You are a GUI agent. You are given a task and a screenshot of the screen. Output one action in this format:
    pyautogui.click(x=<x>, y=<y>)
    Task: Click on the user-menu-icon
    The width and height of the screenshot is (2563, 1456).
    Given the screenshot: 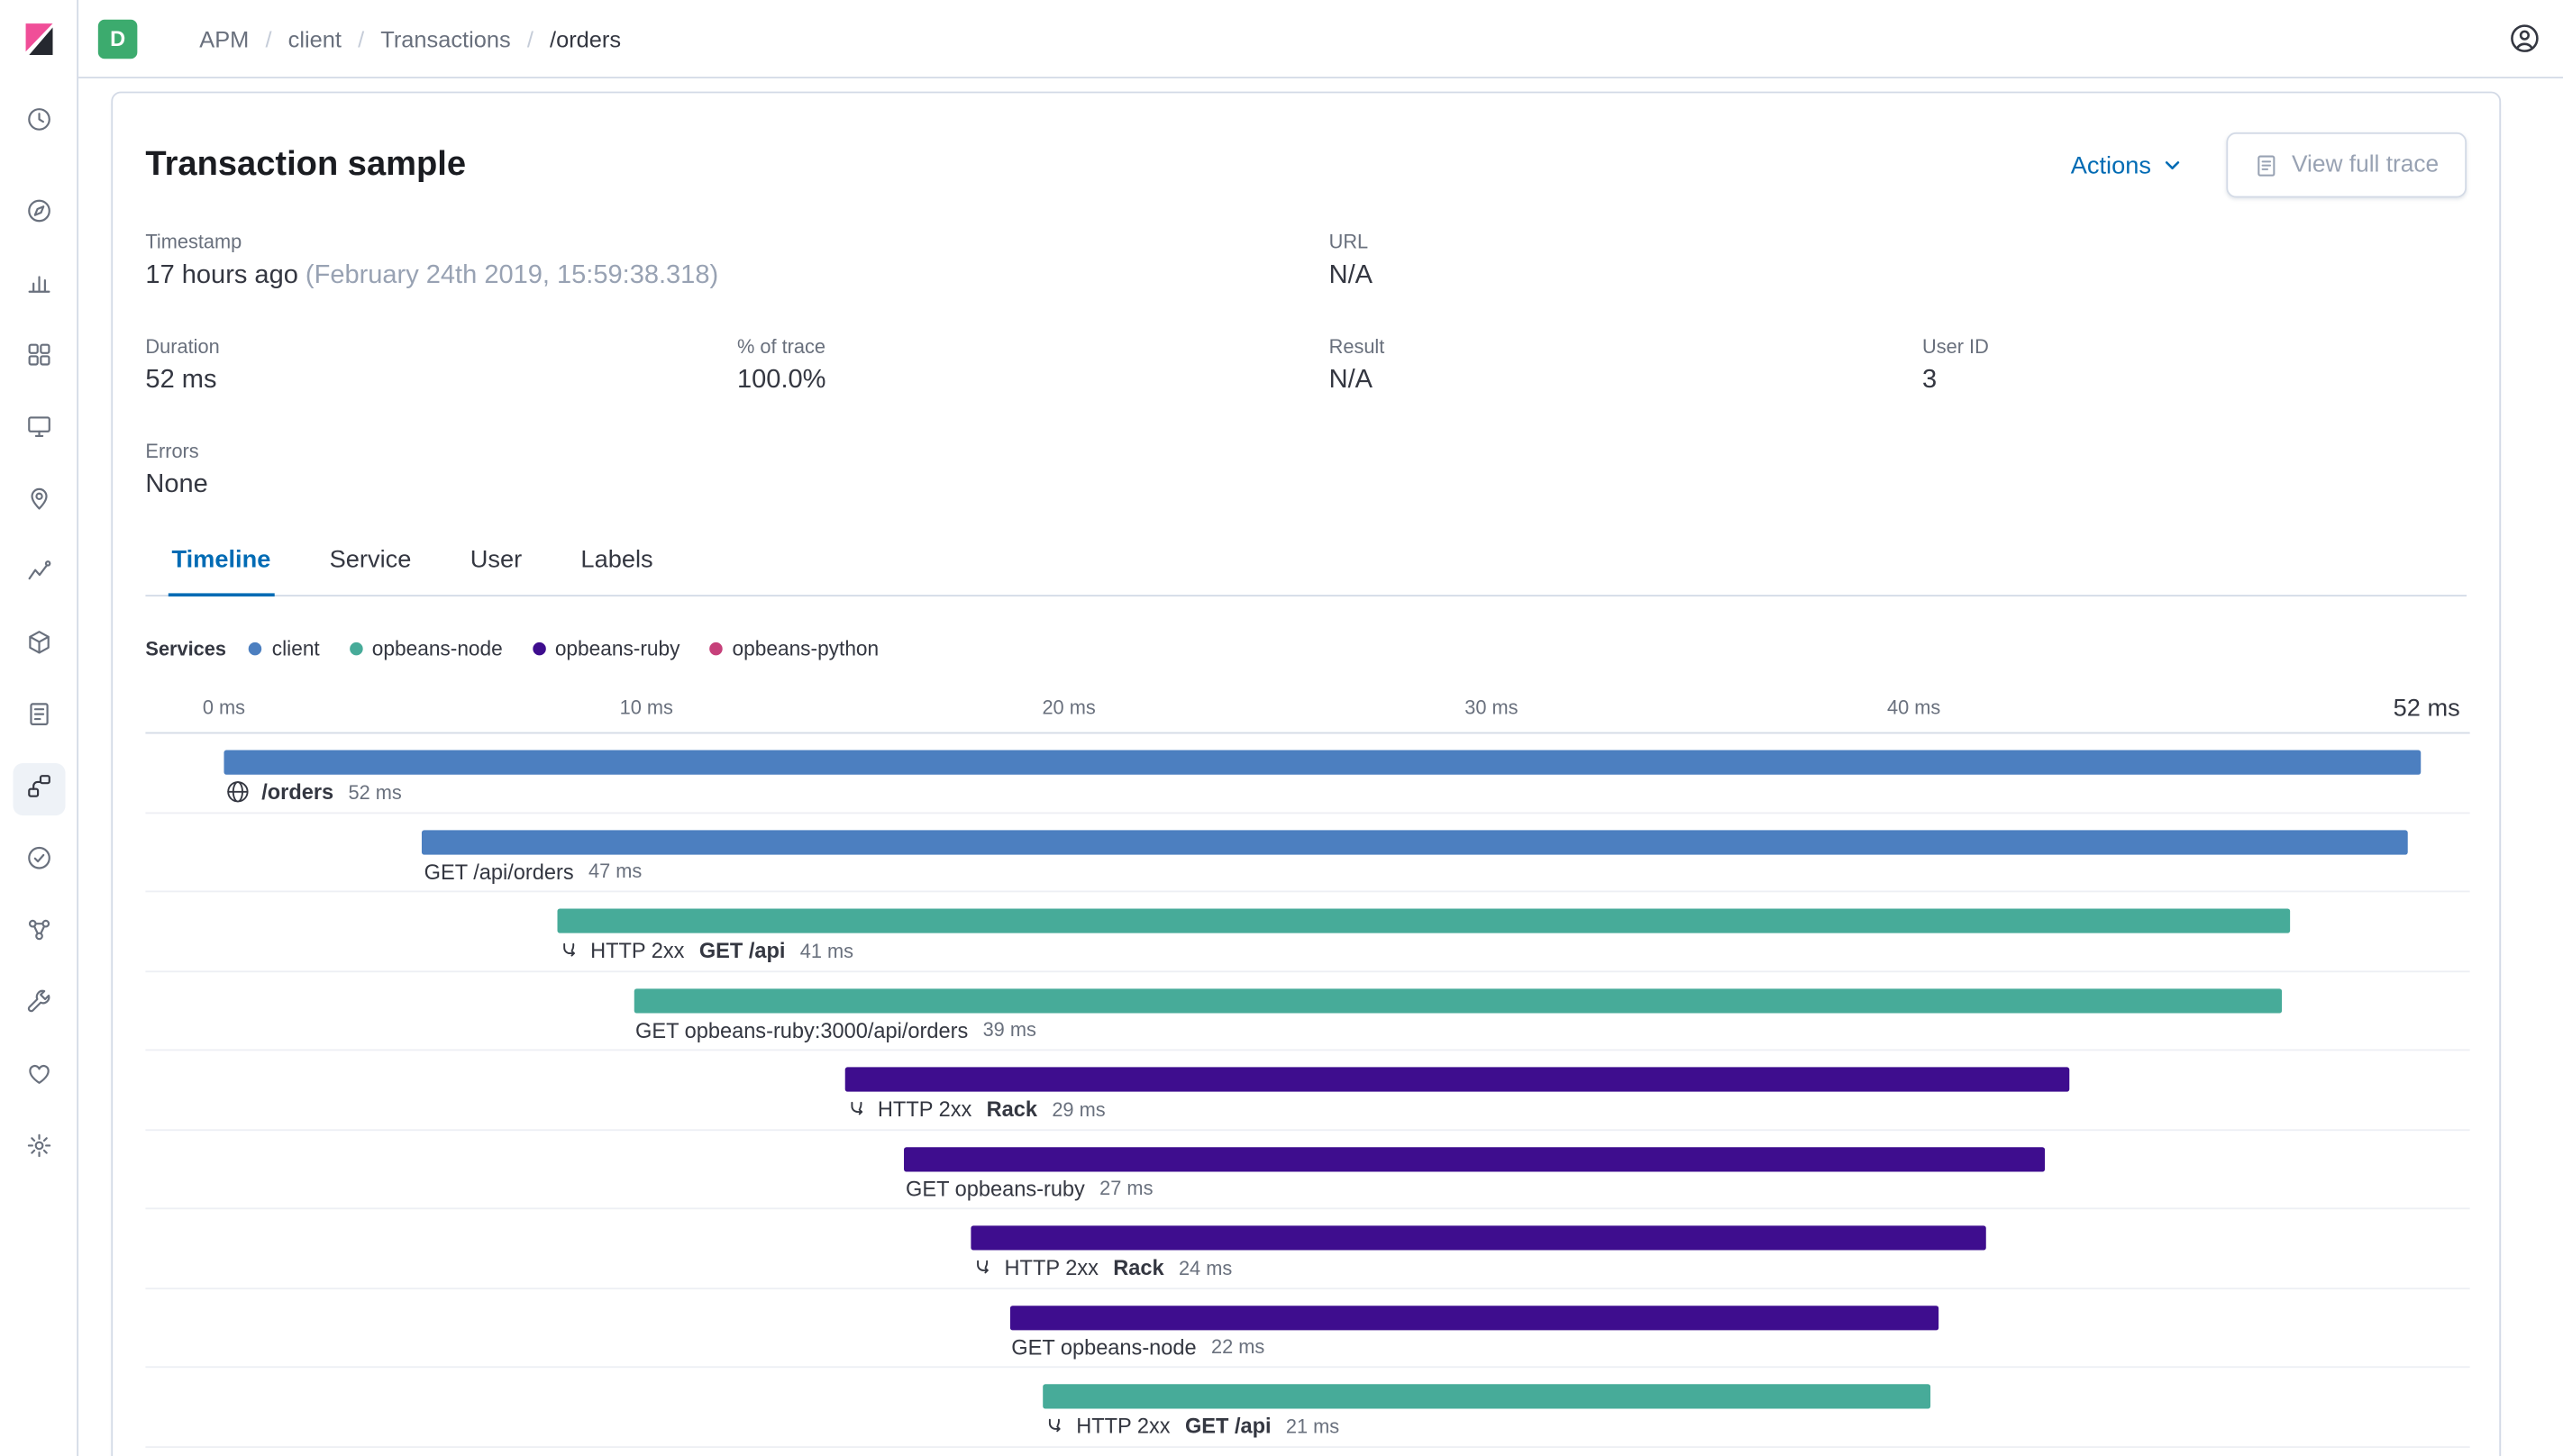 What is the action you would take?
    pyautogui.click(x=2524, y=38)
    